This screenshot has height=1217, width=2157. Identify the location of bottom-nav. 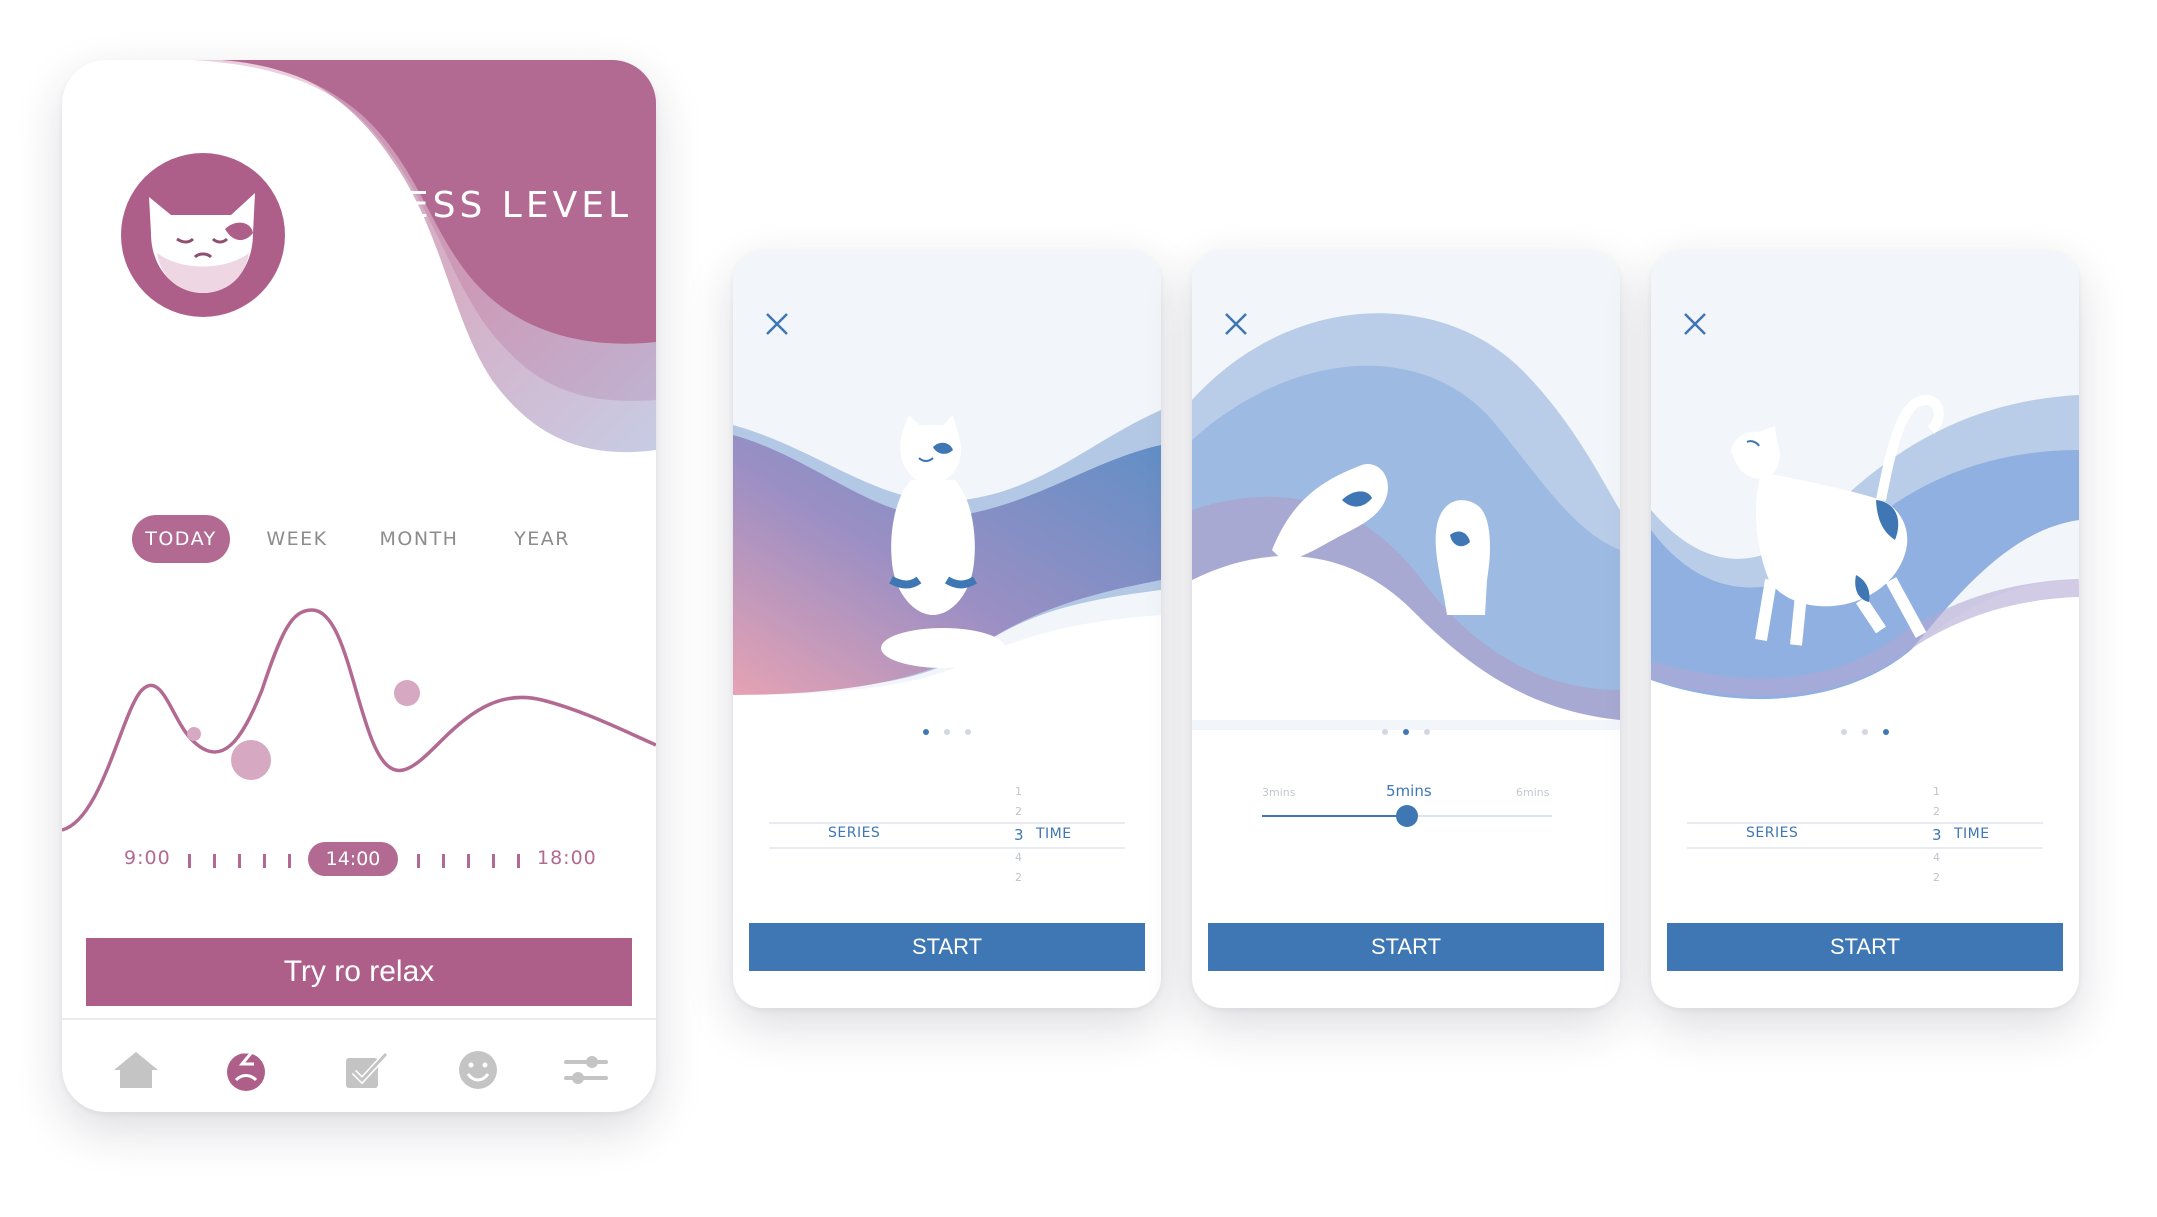
(359, 1065).